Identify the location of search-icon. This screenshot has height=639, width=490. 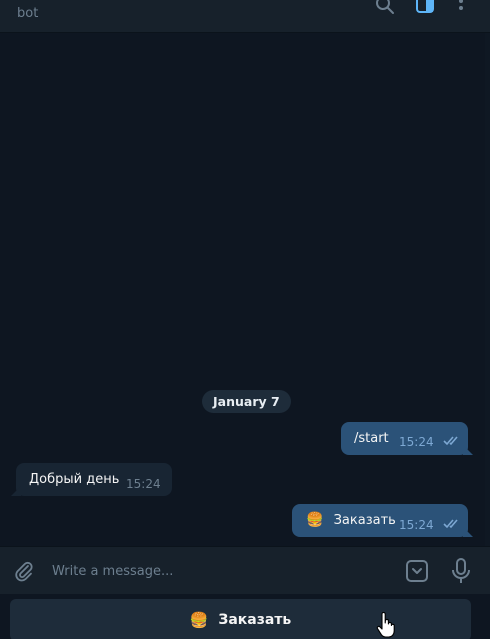
(385, 8).